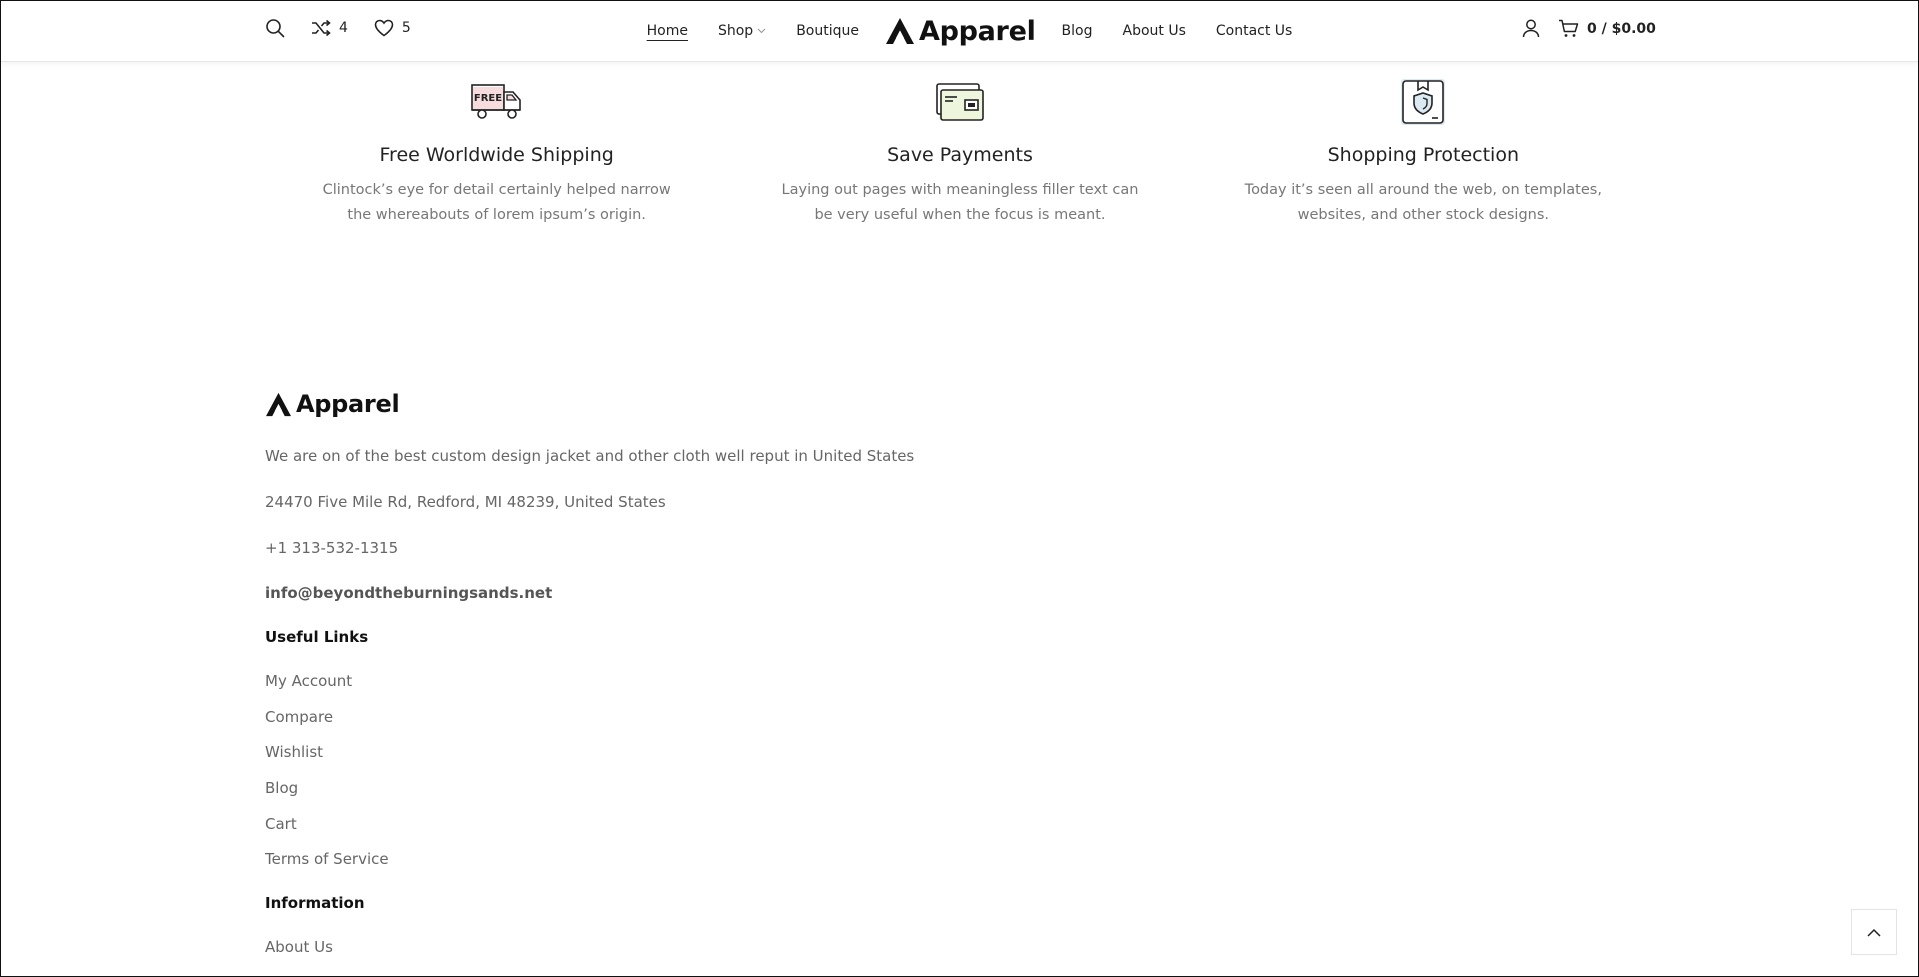 The width and height of the screenshot is (1919, 977). What do you see at coordinates (827, 31) in the screenshot?
I see `nav-boutique: Boutique` at bounding box center [827, 31].